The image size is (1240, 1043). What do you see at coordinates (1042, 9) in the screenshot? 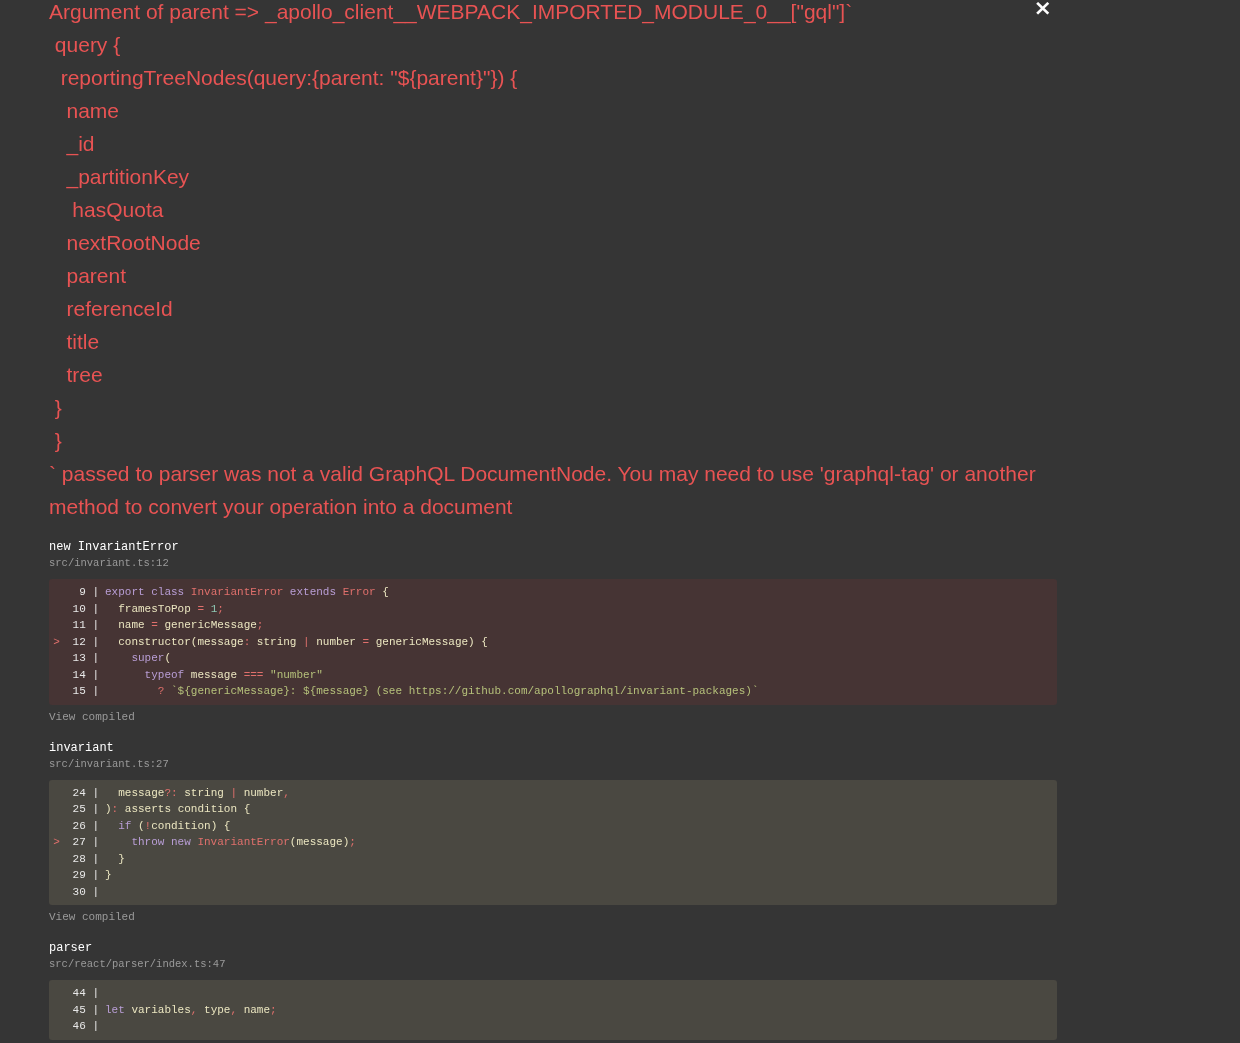
I see `close-button: ×` at bounding box center [1042, 9].